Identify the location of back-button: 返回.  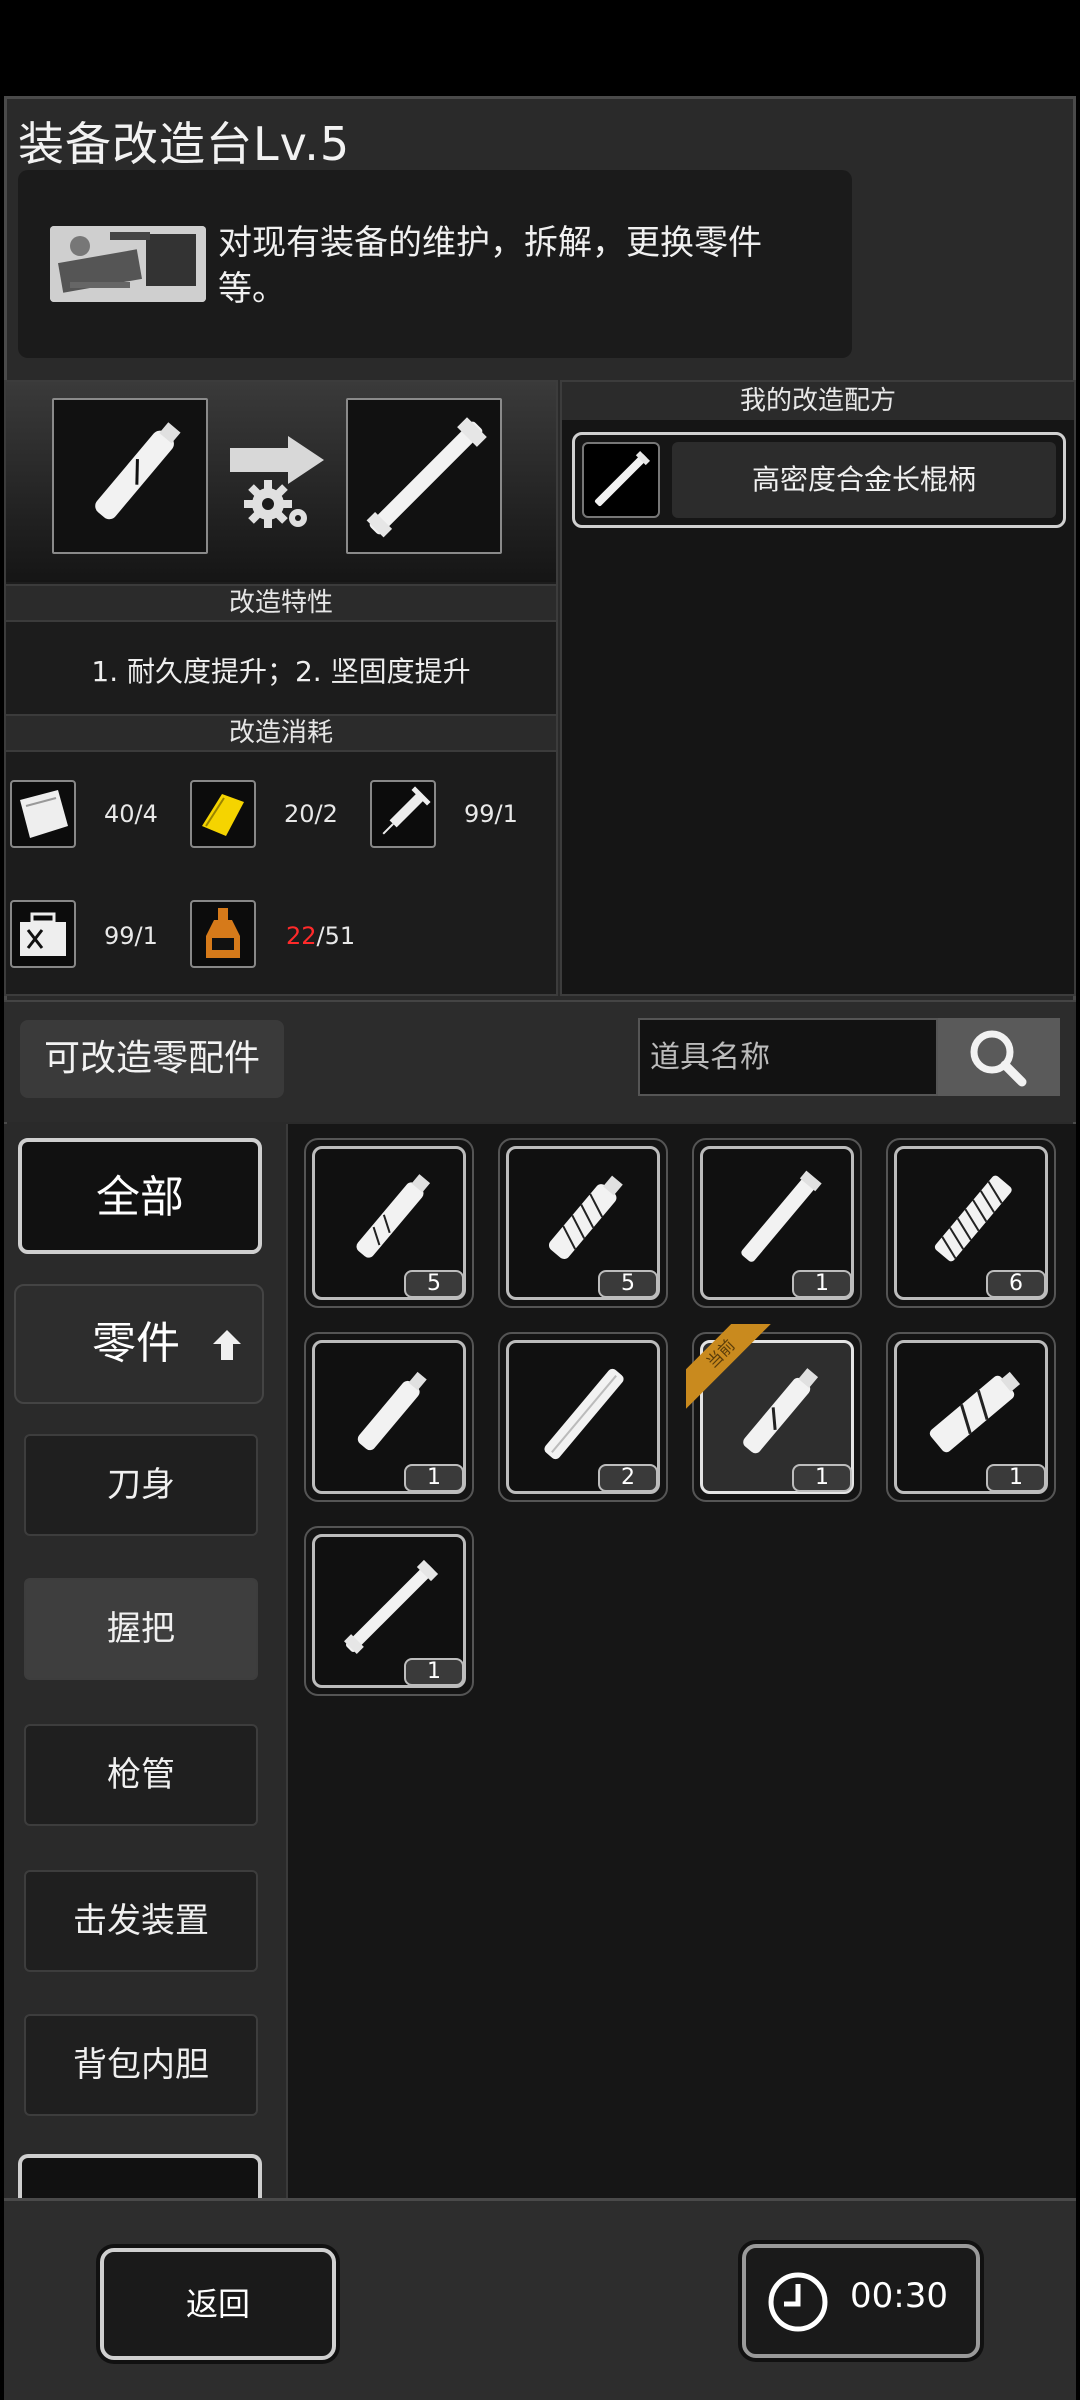
(218, 2304).